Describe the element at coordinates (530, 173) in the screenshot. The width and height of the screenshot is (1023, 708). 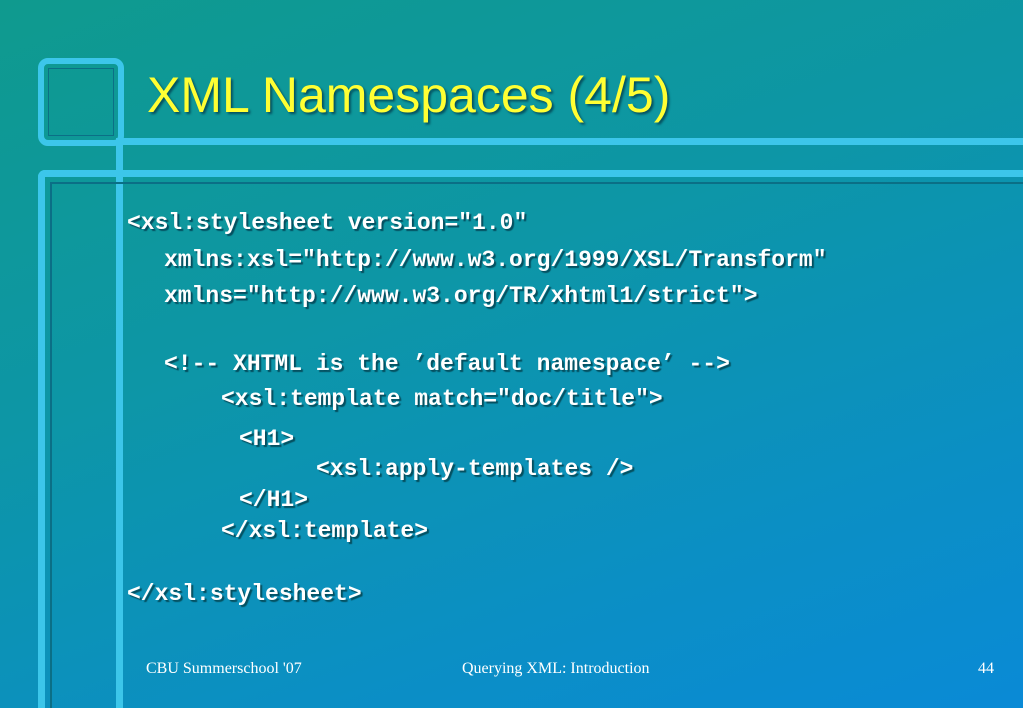
I see `frame-body-top-border` at that location.